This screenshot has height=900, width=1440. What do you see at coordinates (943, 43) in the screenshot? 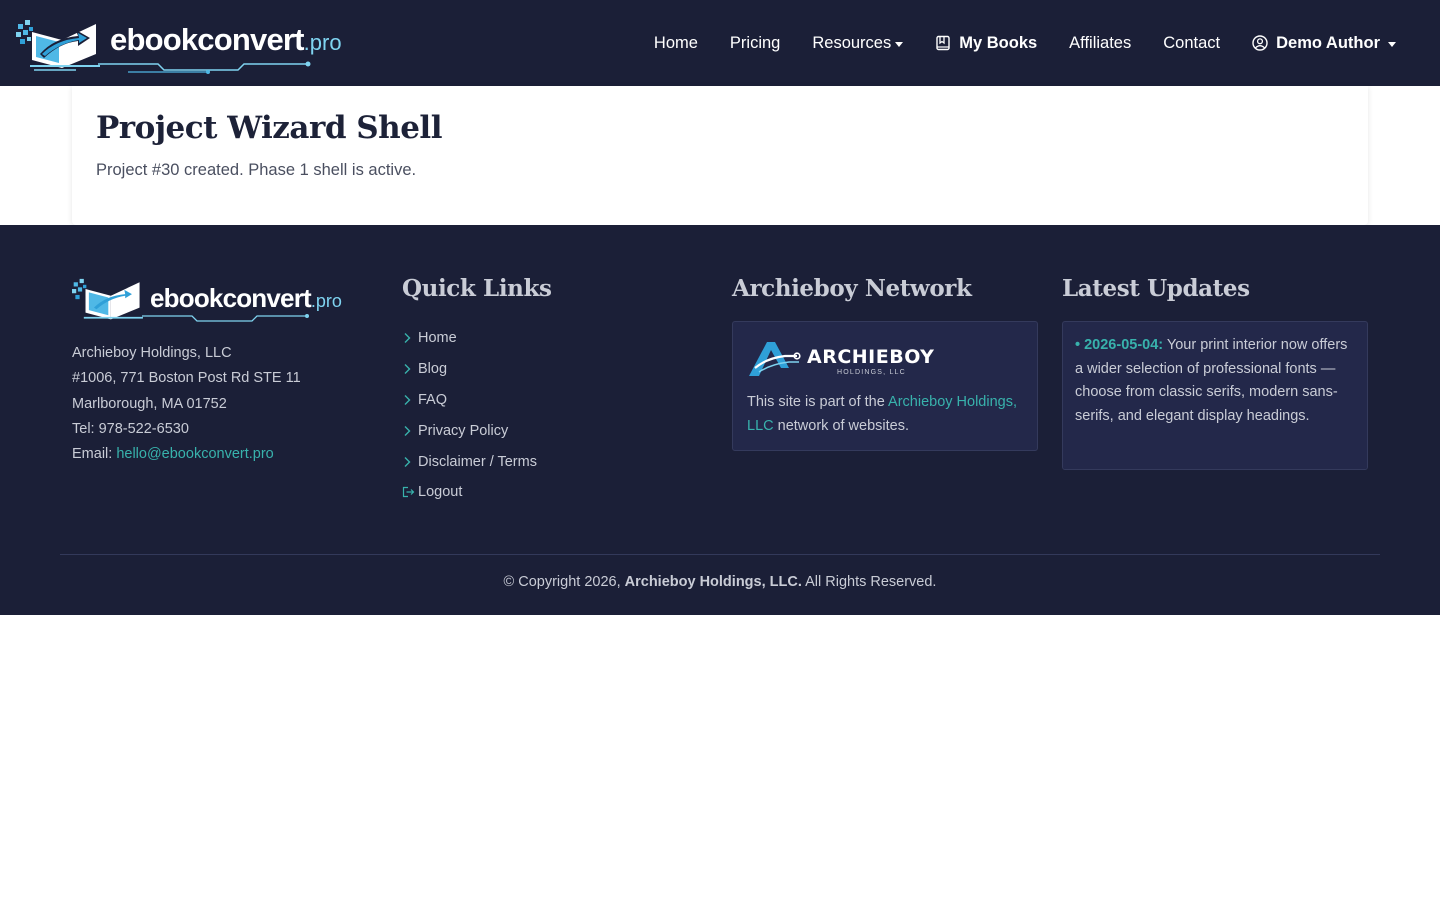
I see `book-icon` at bounding box center [943, 43].